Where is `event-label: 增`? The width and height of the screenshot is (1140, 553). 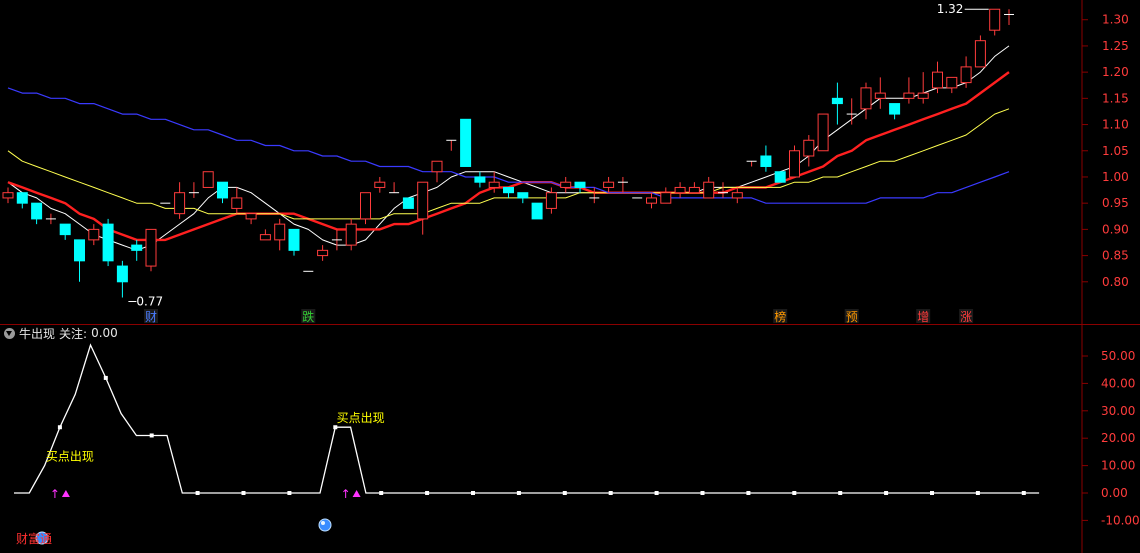 event-label: 增 is located at coordinates (923, 317).